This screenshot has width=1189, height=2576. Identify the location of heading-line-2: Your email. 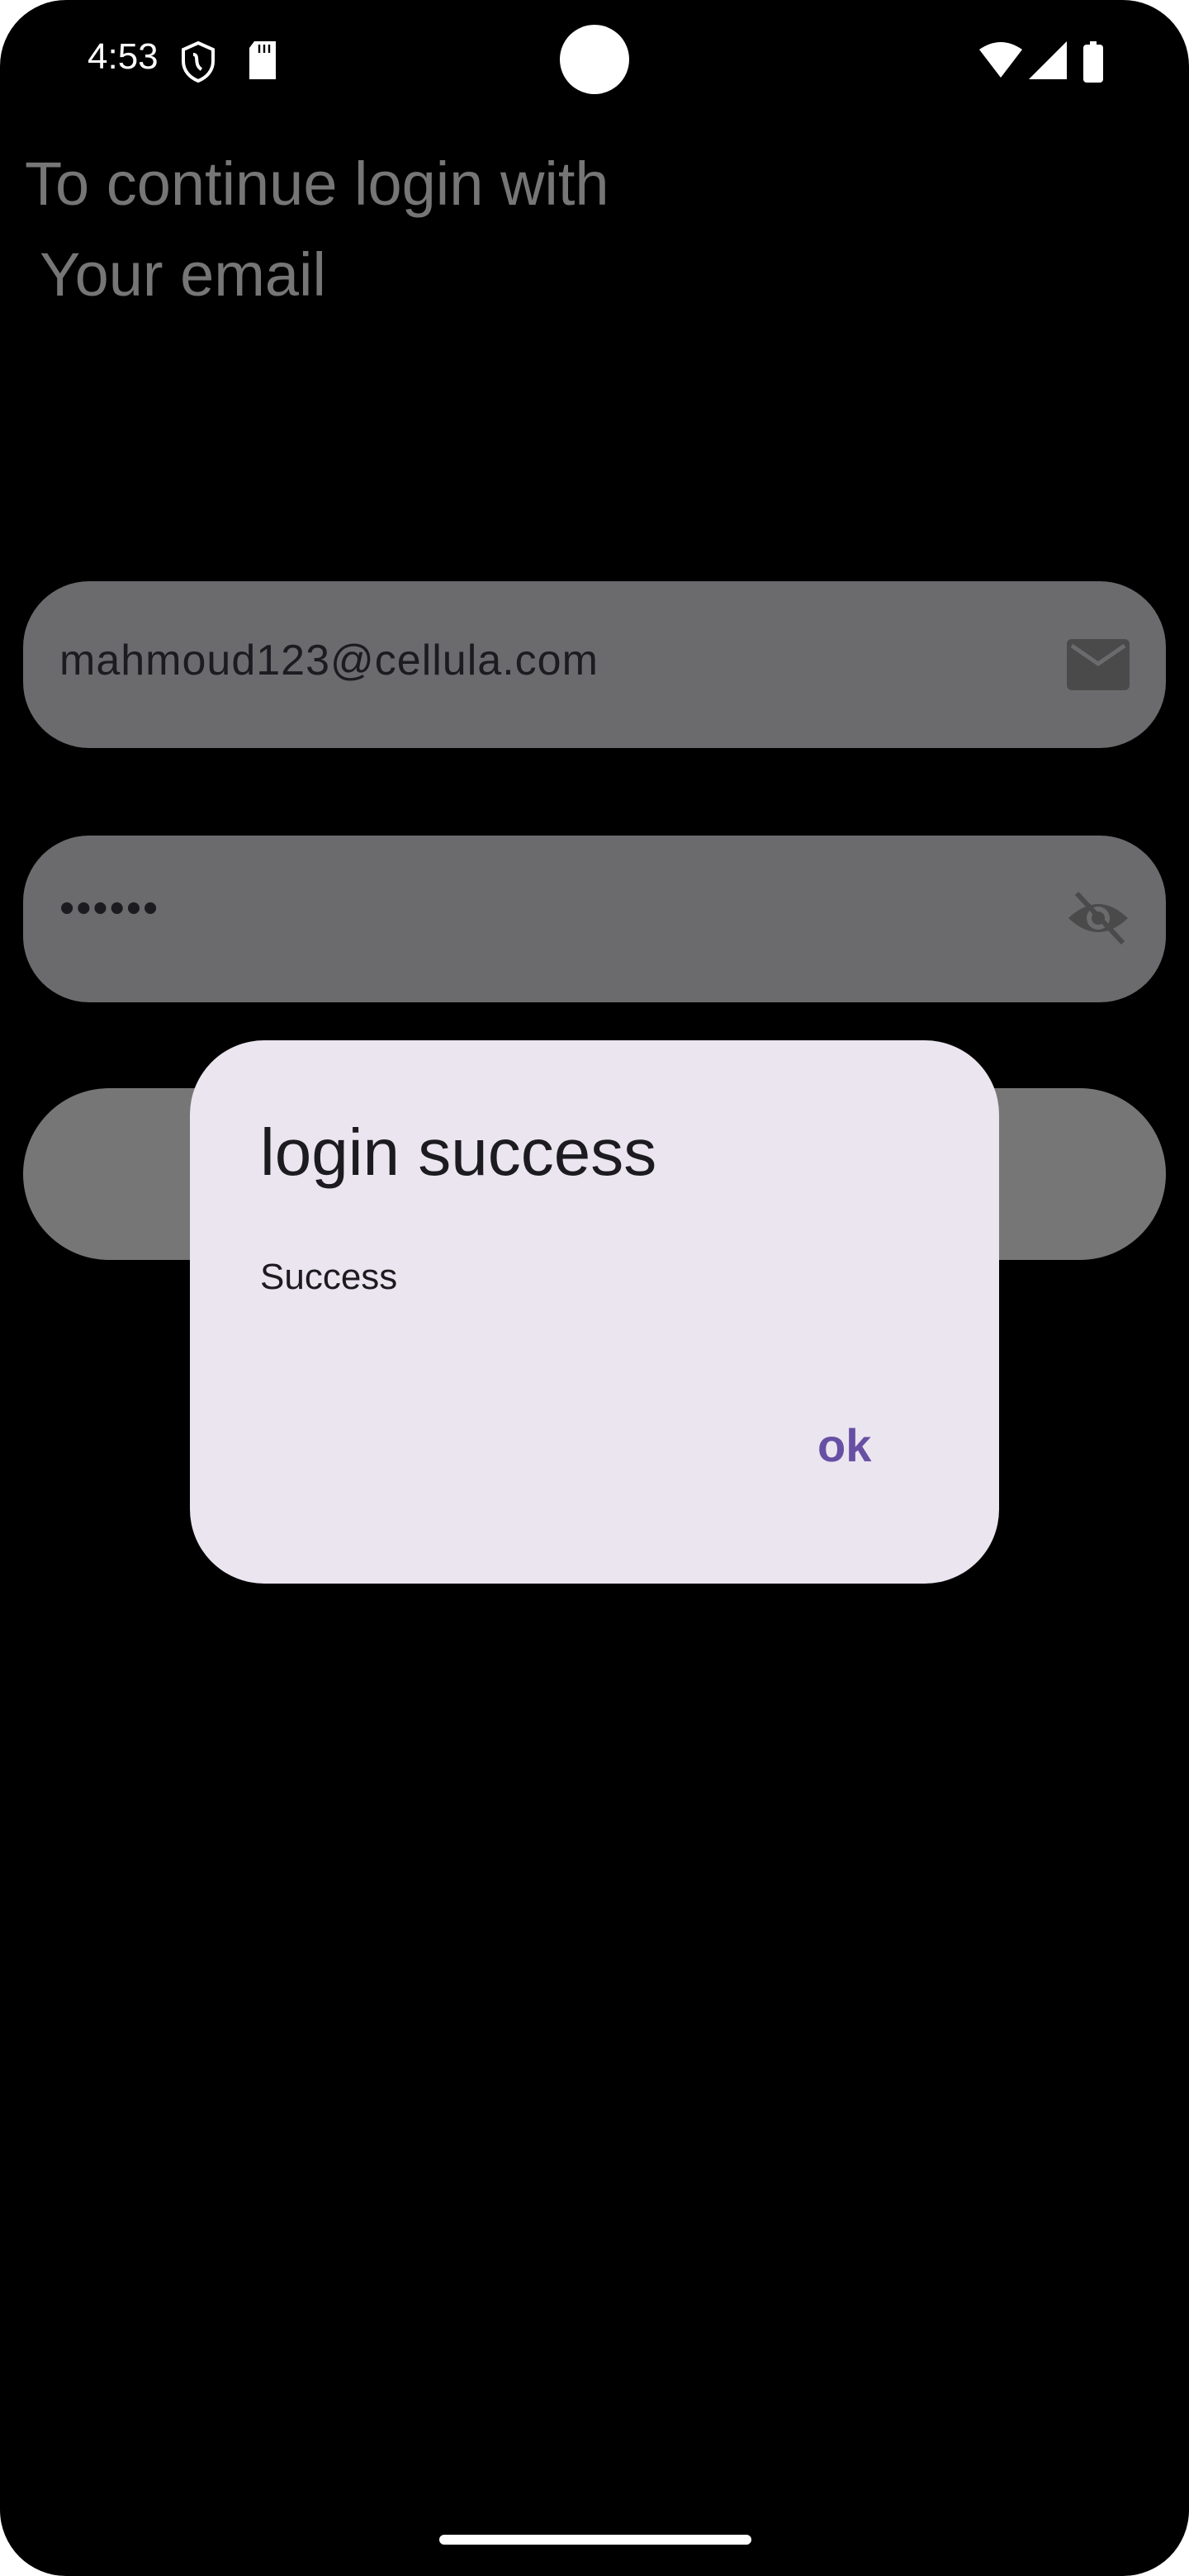
(183, 274).